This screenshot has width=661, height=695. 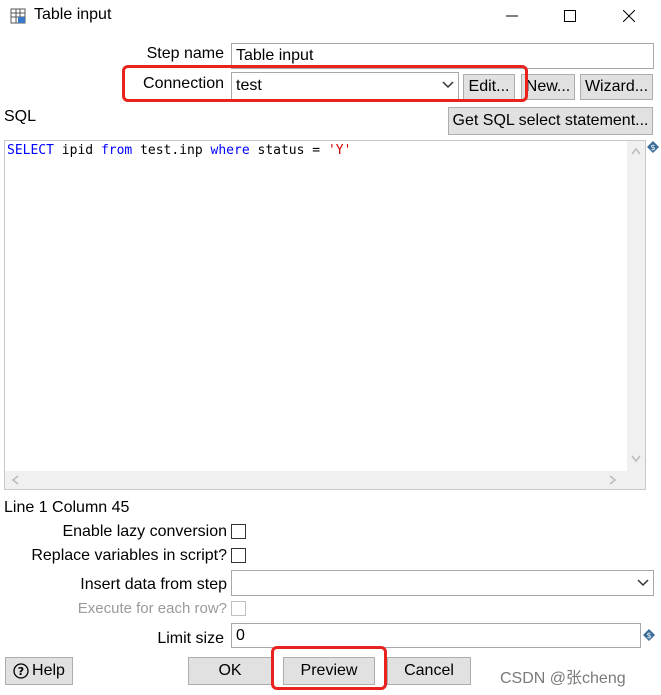 I want to click on window-title: Table input, so click(x=73, y=14).